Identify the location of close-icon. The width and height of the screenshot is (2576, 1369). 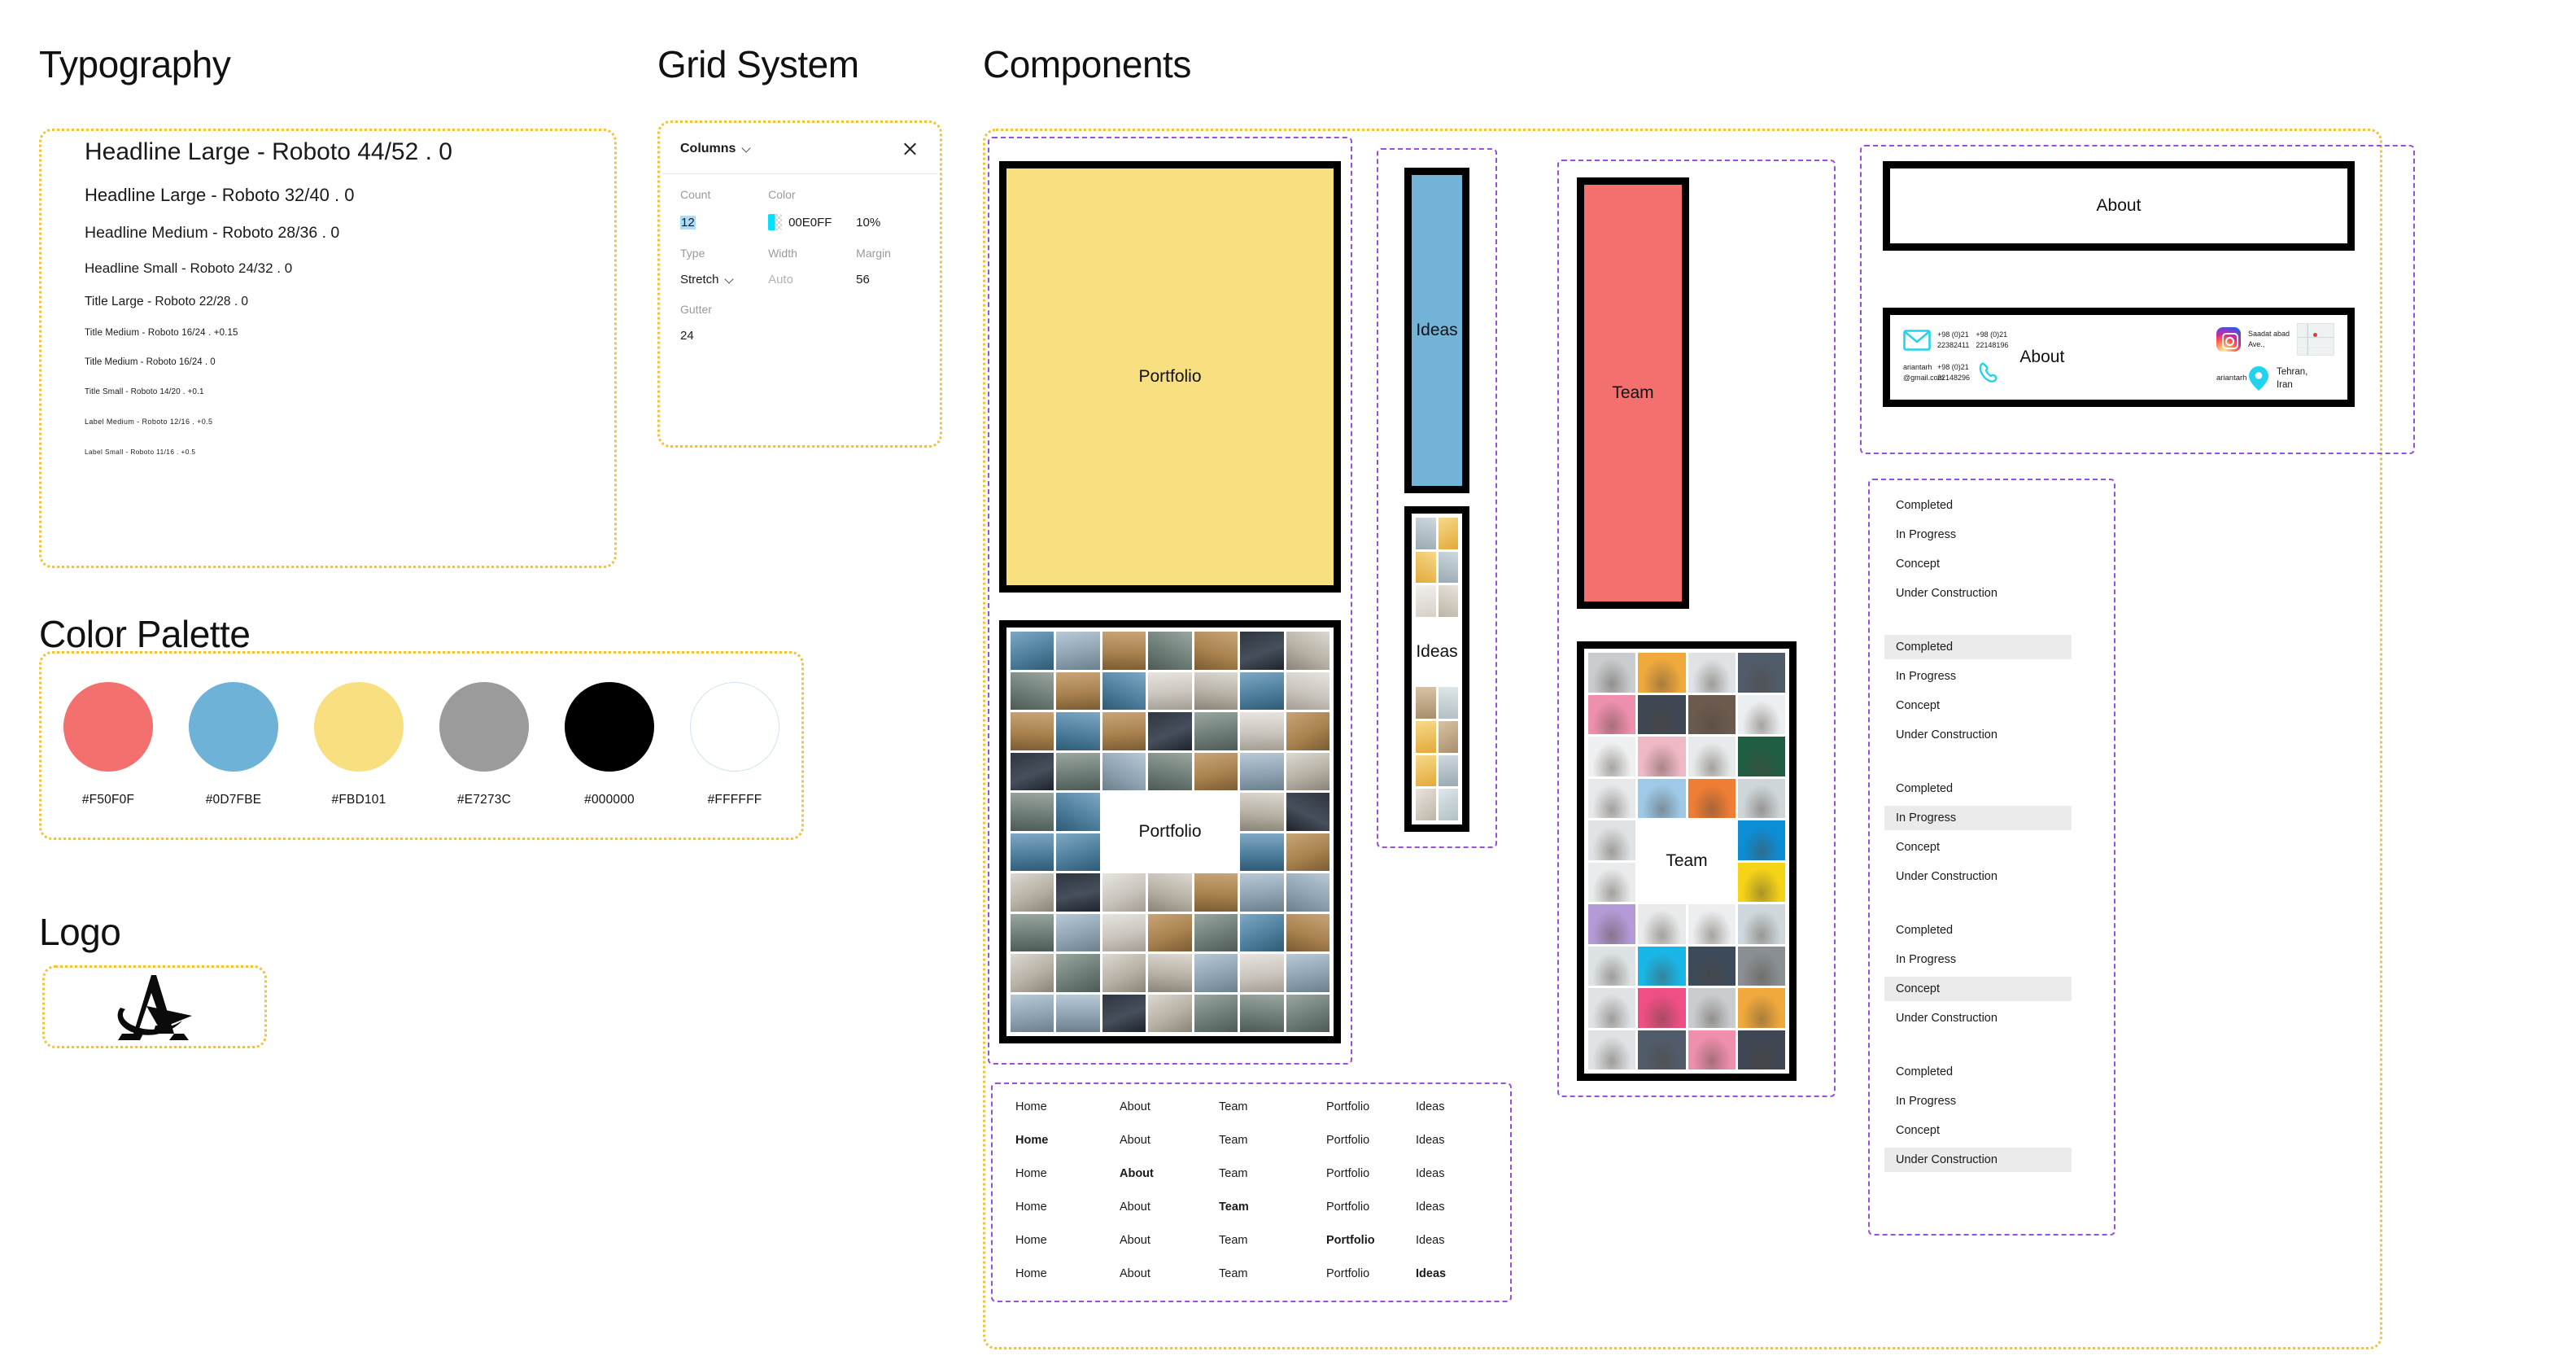
(909, 149).